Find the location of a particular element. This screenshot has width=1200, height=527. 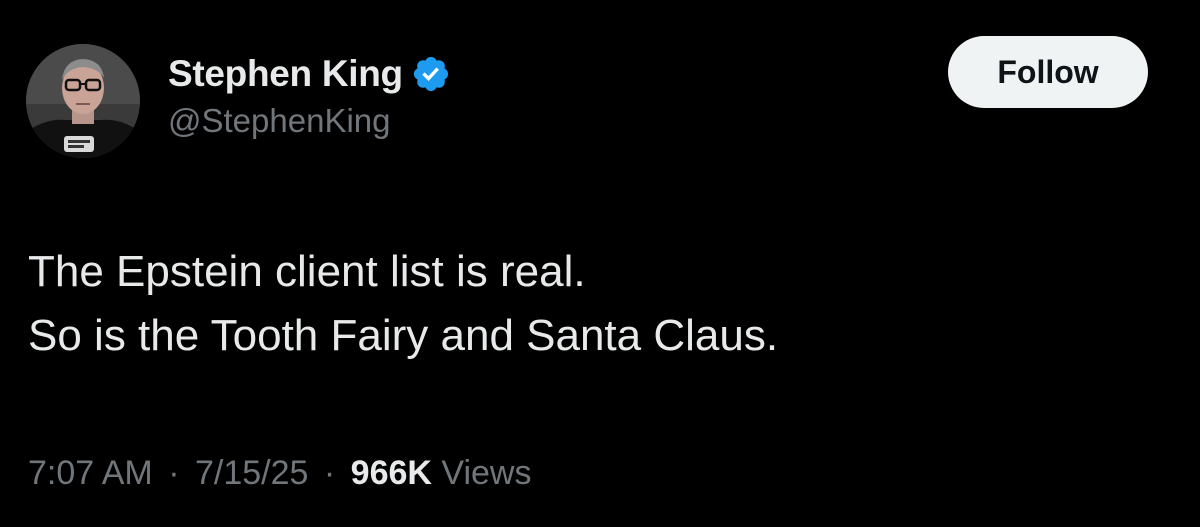

follow-button: Follow is located at coordinates (1048, 72).